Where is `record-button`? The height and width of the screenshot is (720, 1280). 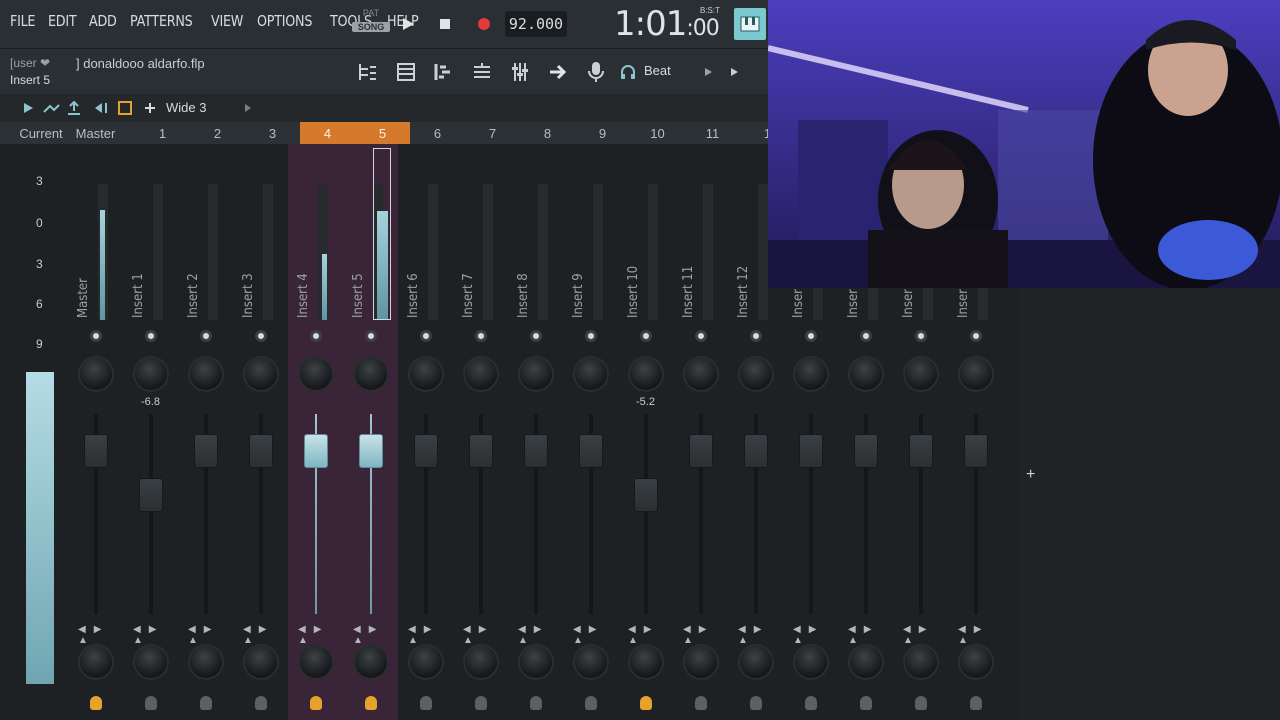
record-button is located at coordinates (484, 24).